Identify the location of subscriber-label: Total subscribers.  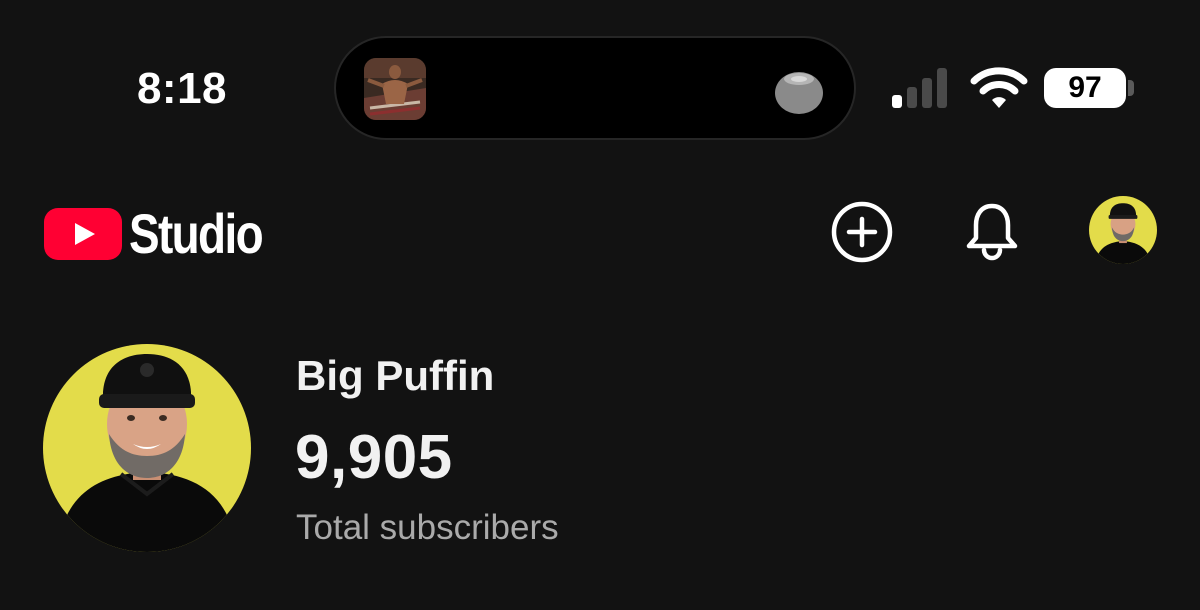
(427, 527).